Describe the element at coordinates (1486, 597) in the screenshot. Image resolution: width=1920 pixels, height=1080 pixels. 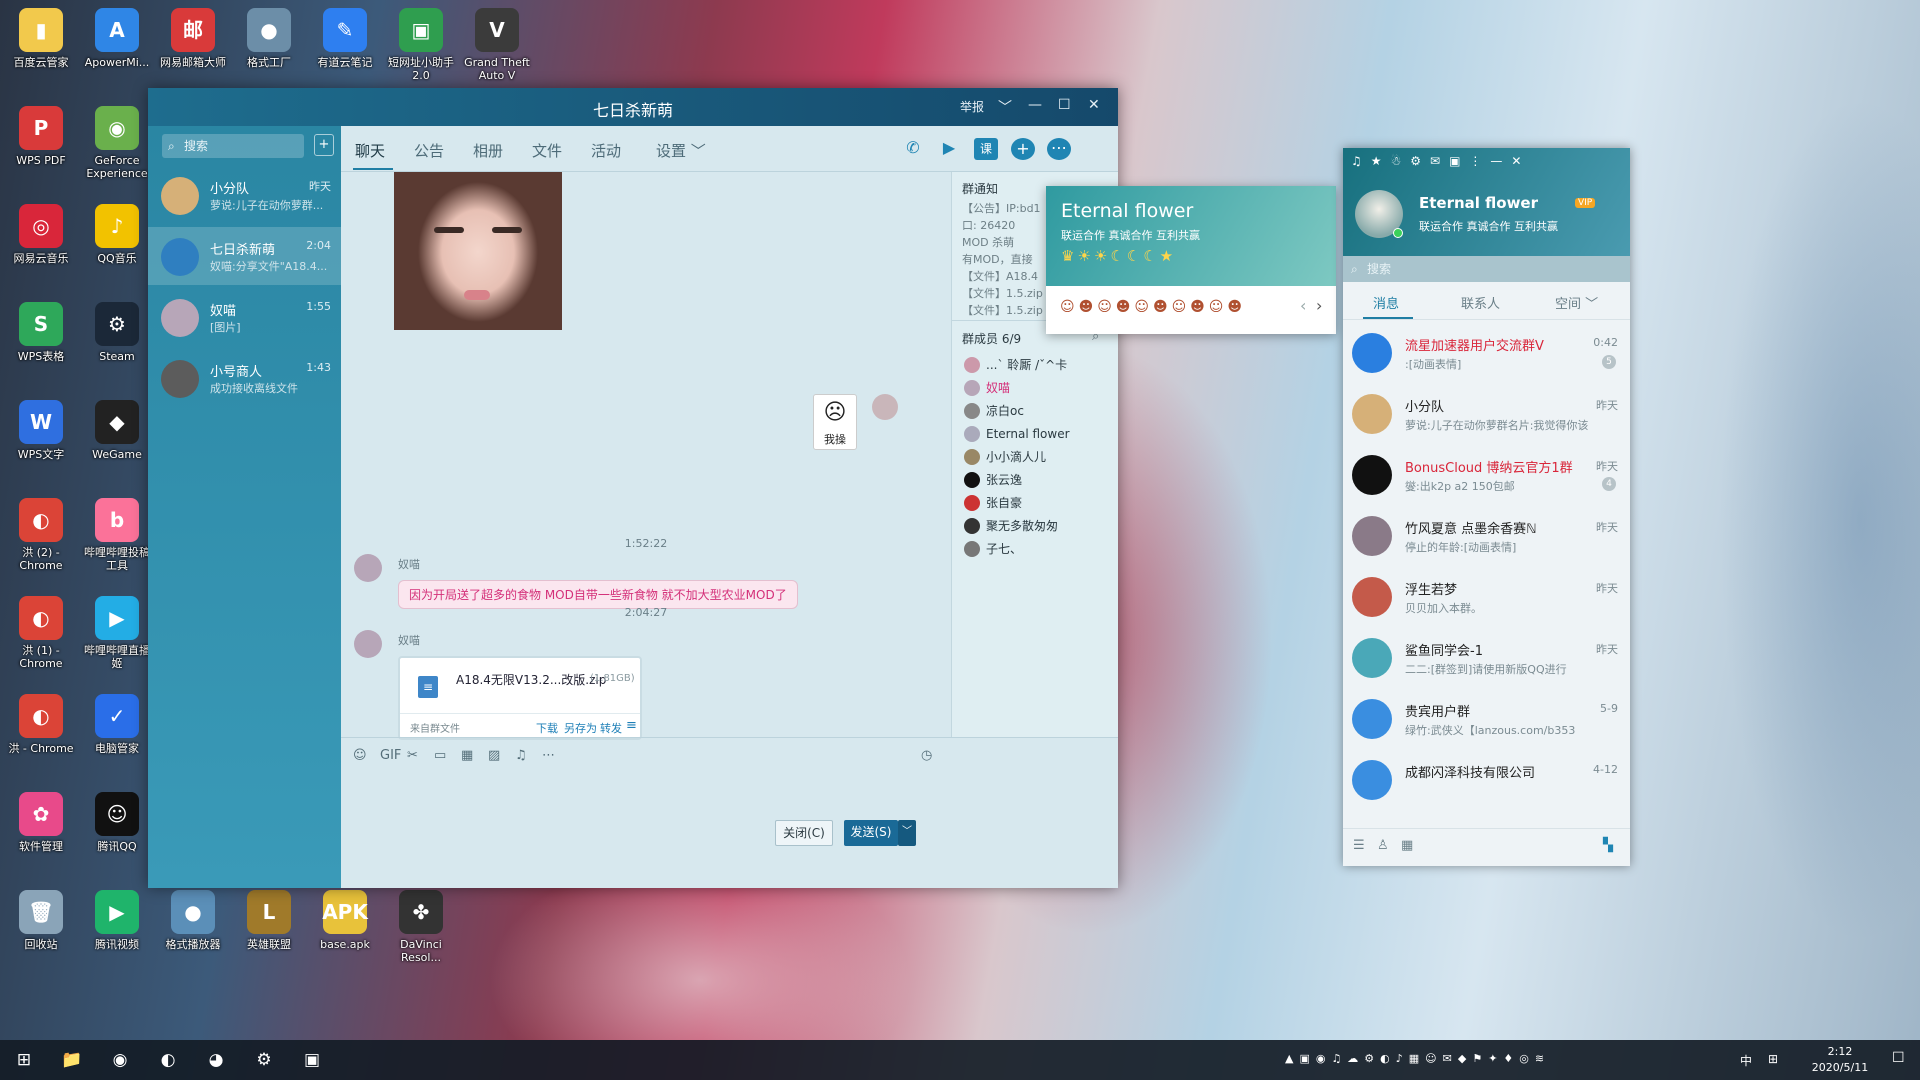
I see `qq-chat-item: 浮生若梦 昨天 贝贝加入本群。` at that location.